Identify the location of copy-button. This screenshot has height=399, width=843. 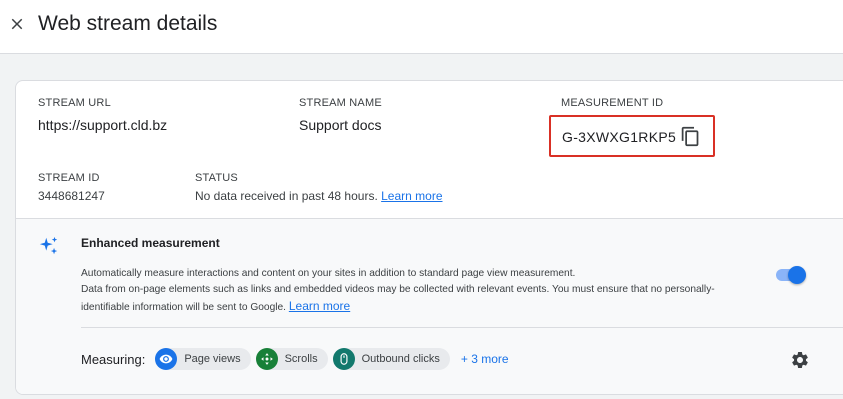
(690, 136).